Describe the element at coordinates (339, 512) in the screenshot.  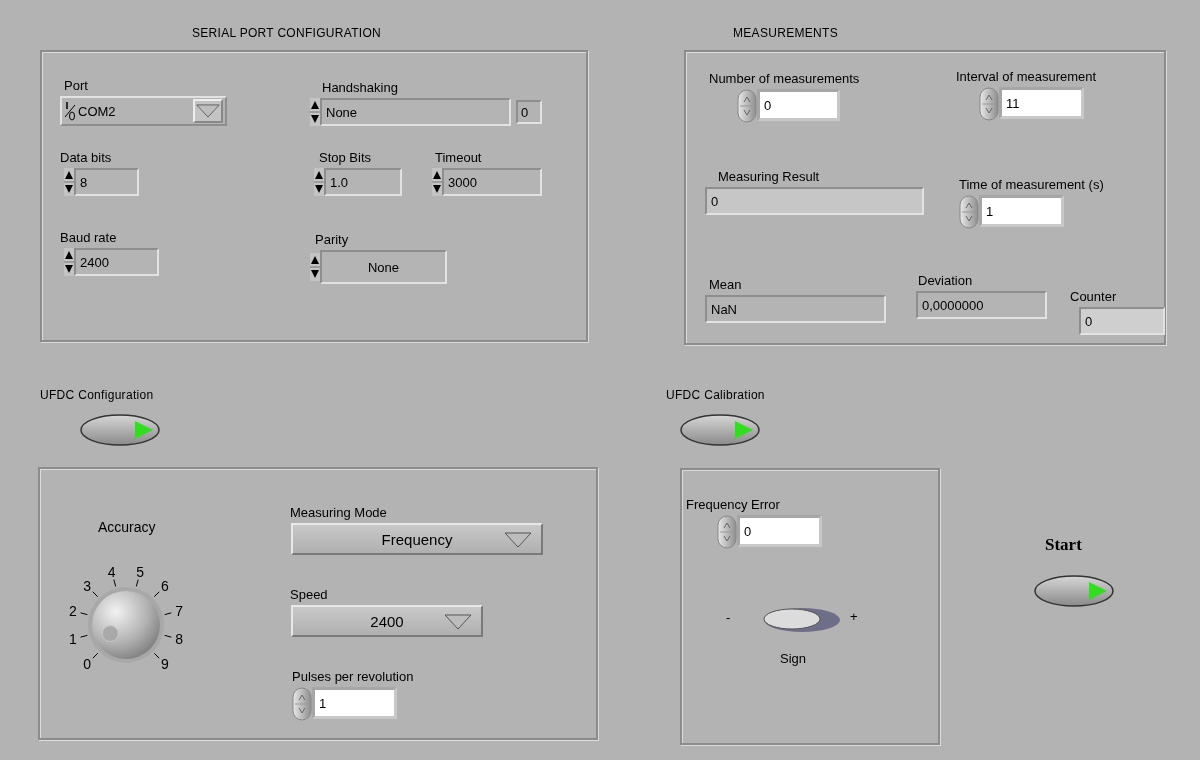
I see `control-label: Measuring Mode` at that location.